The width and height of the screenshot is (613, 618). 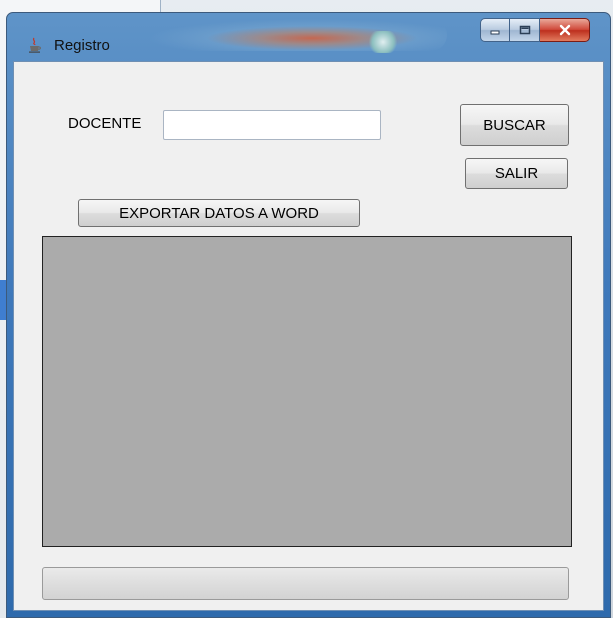 I want to click on salir-button: SALIR, so click(x=516, y=173).